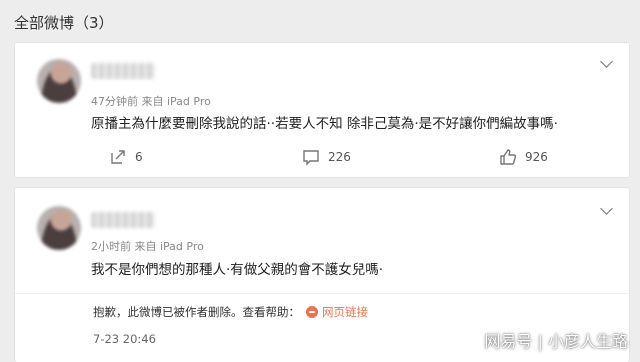  Describe the element at coordinates (322, 293) in the screenshot. I see `divider` at that location.